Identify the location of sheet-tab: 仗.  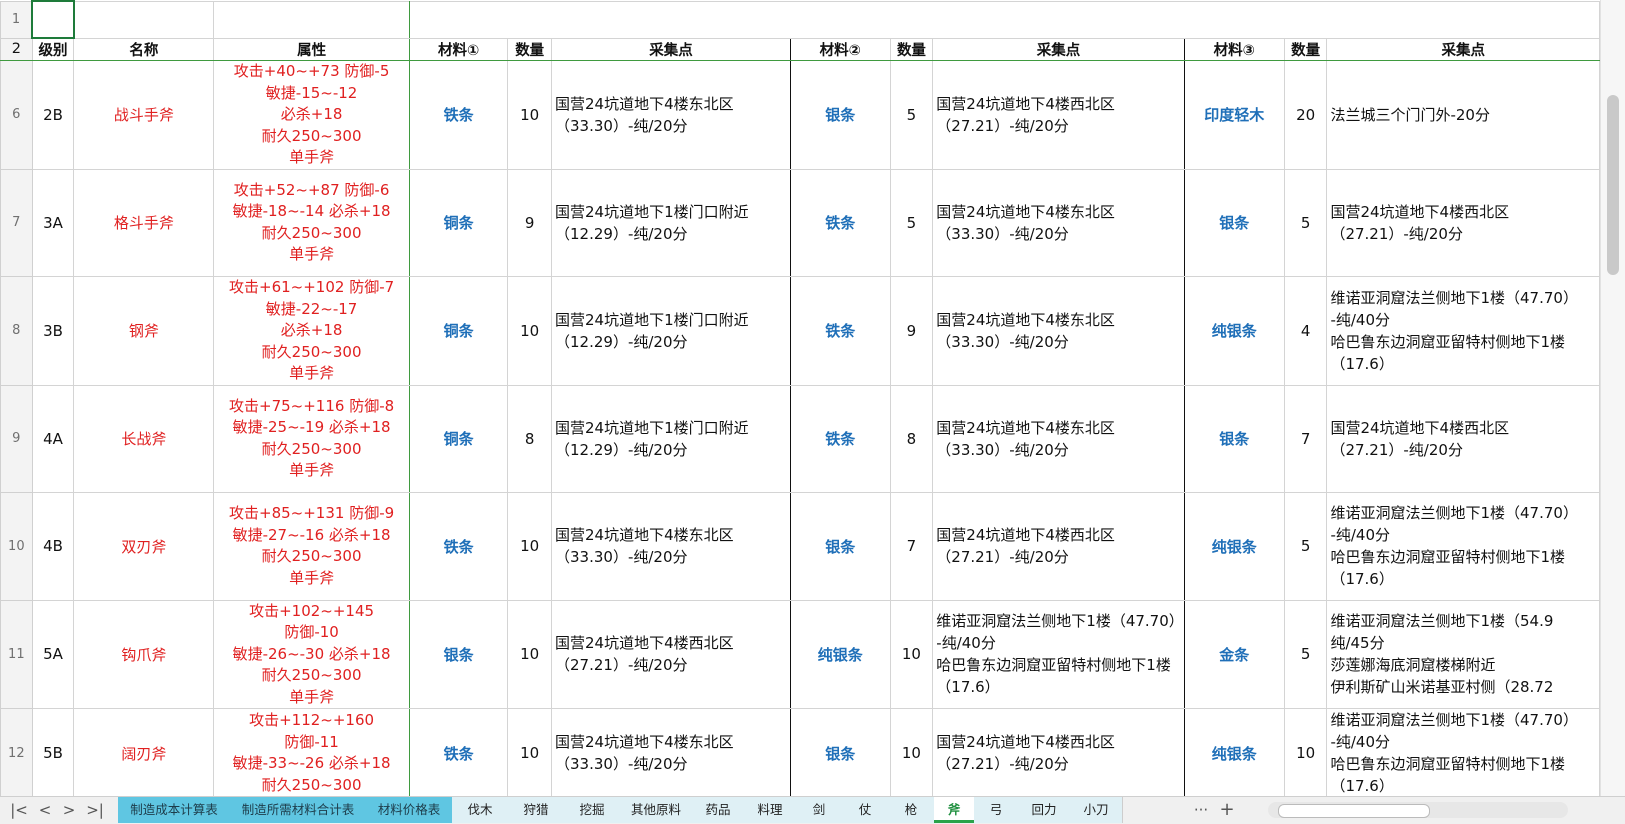
(865, 810).